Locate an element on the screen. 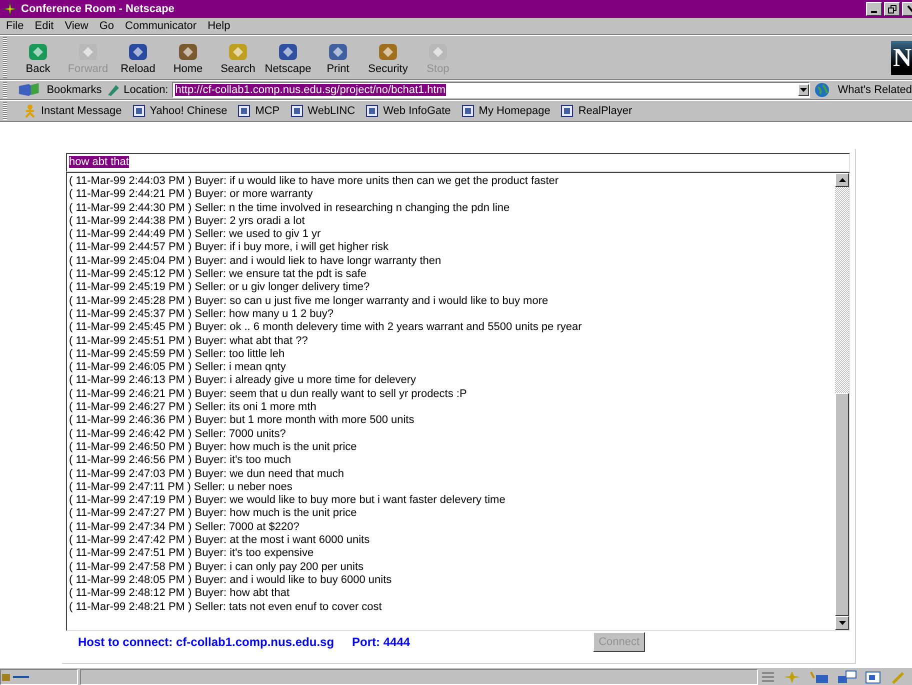  menu-item: View is located at coordinates (76, 26).